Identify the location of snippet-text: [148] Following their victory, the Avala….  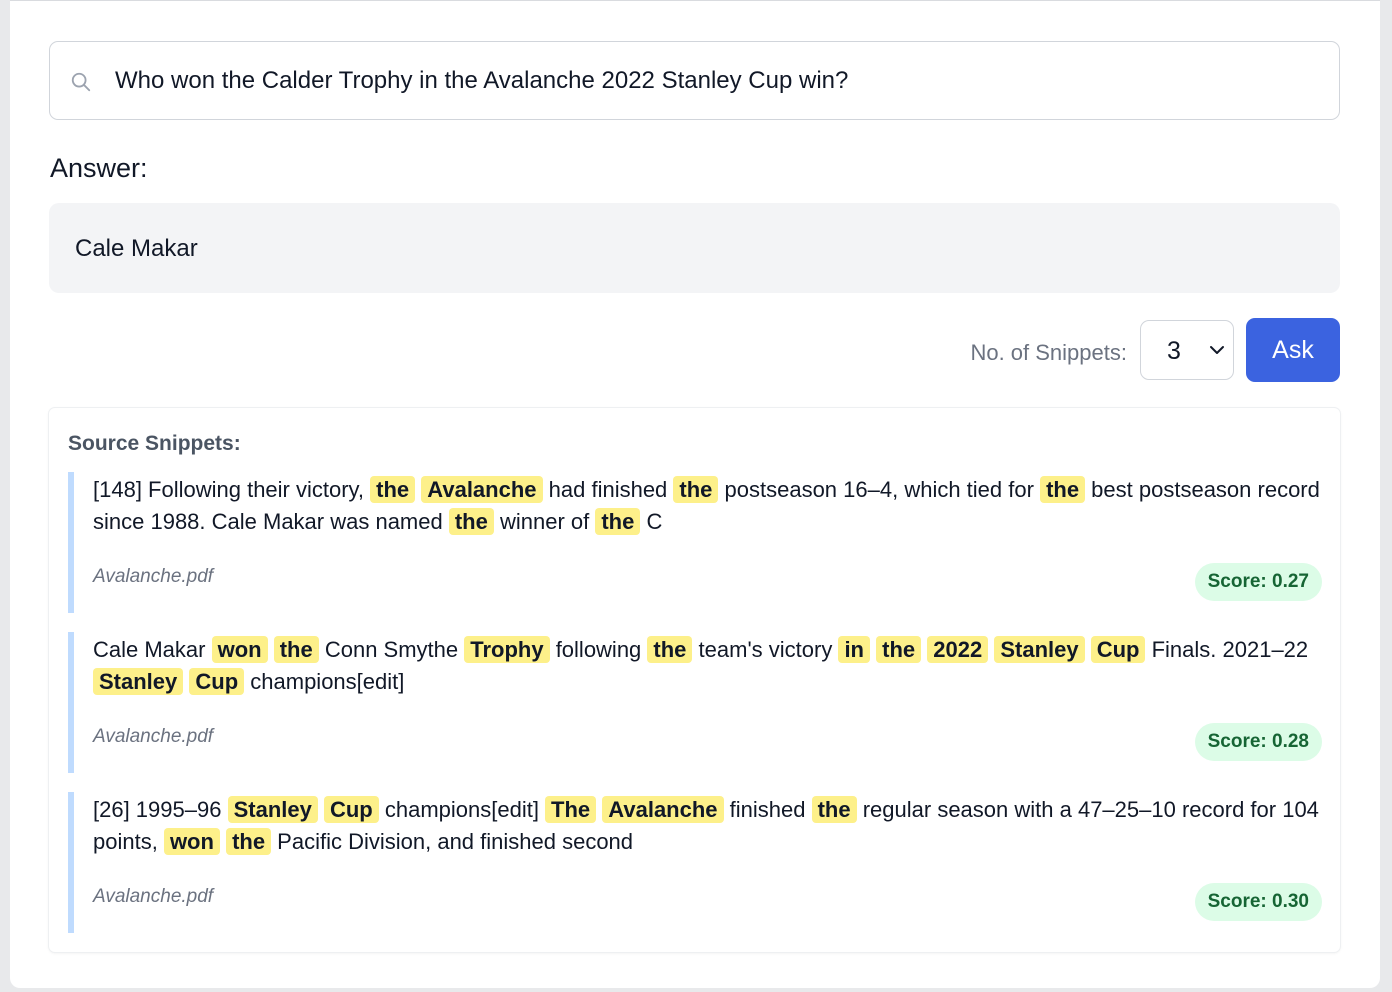
(709, 506).